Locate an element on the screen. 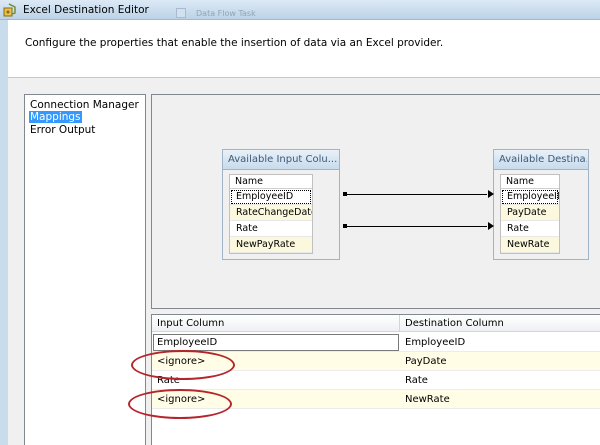 The width and height of the screenshot is (600, 445). destination-column-cell: Rate is located at coordinates (416, 380).